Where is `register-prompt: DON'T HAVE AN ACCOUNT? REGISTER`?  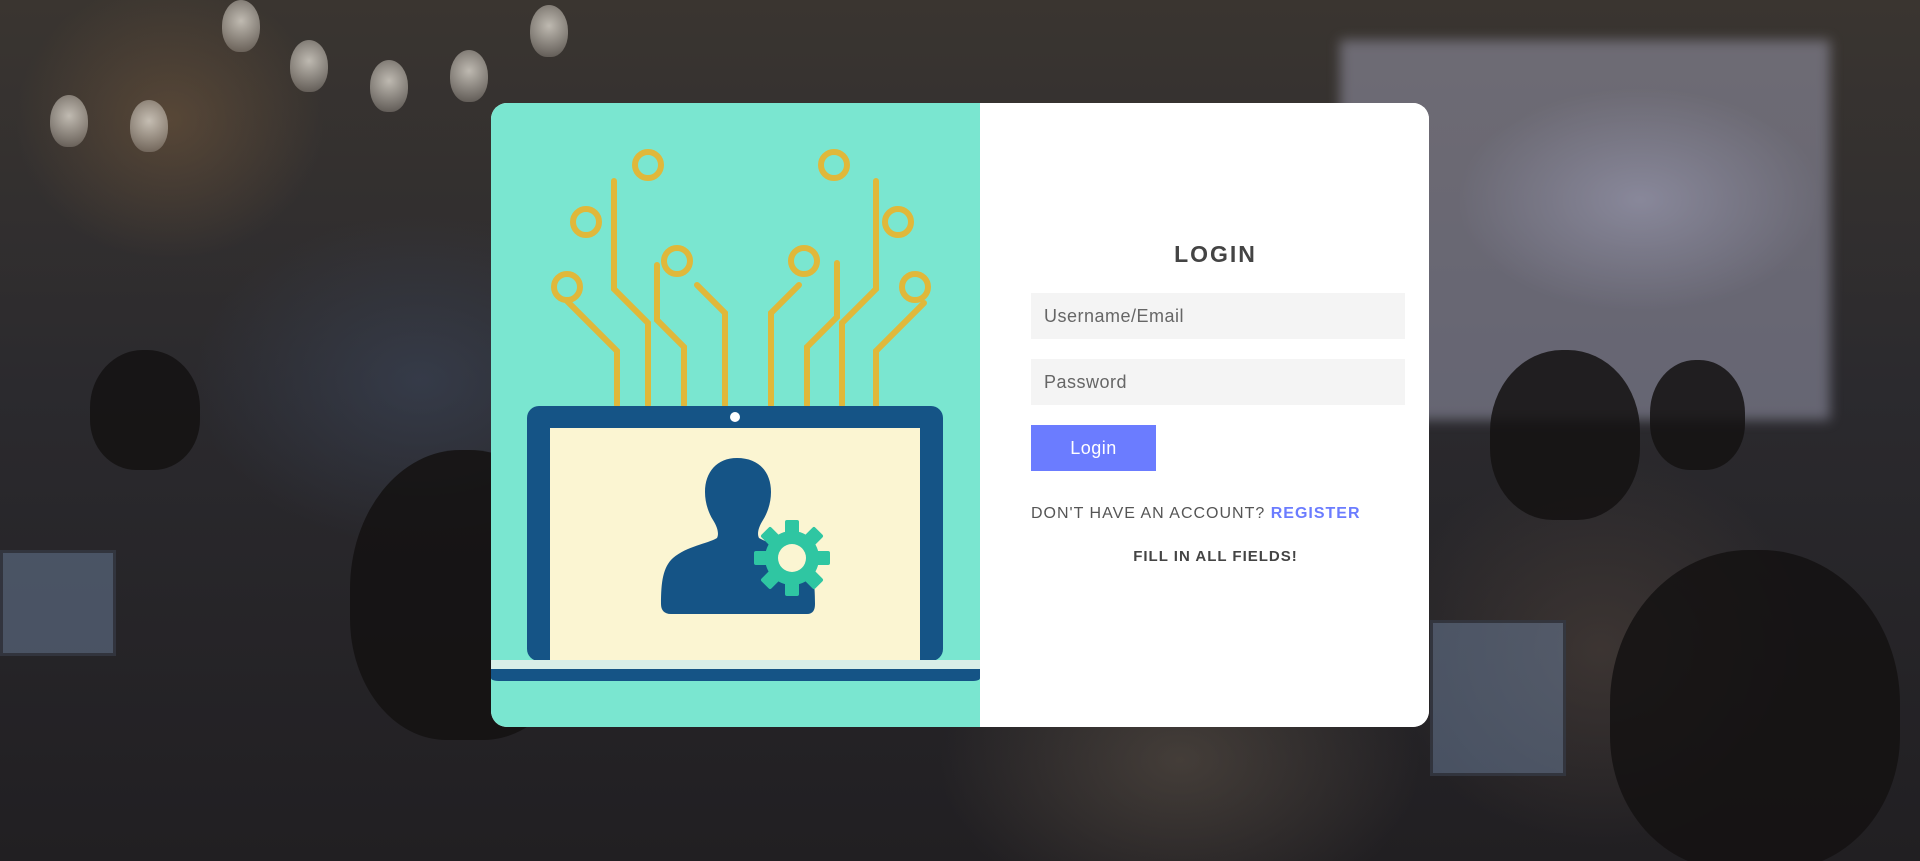 register-prompt: DON'T HAVE AN ACCOUNT? REGISTER is located at coordinates (1196, 514).